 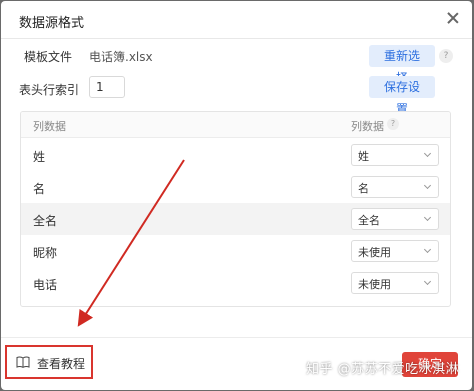 What do you see at coordinates (235, 187) in the screenshot?
I see `table-row: 名 名` at bounding box center [235, 187].